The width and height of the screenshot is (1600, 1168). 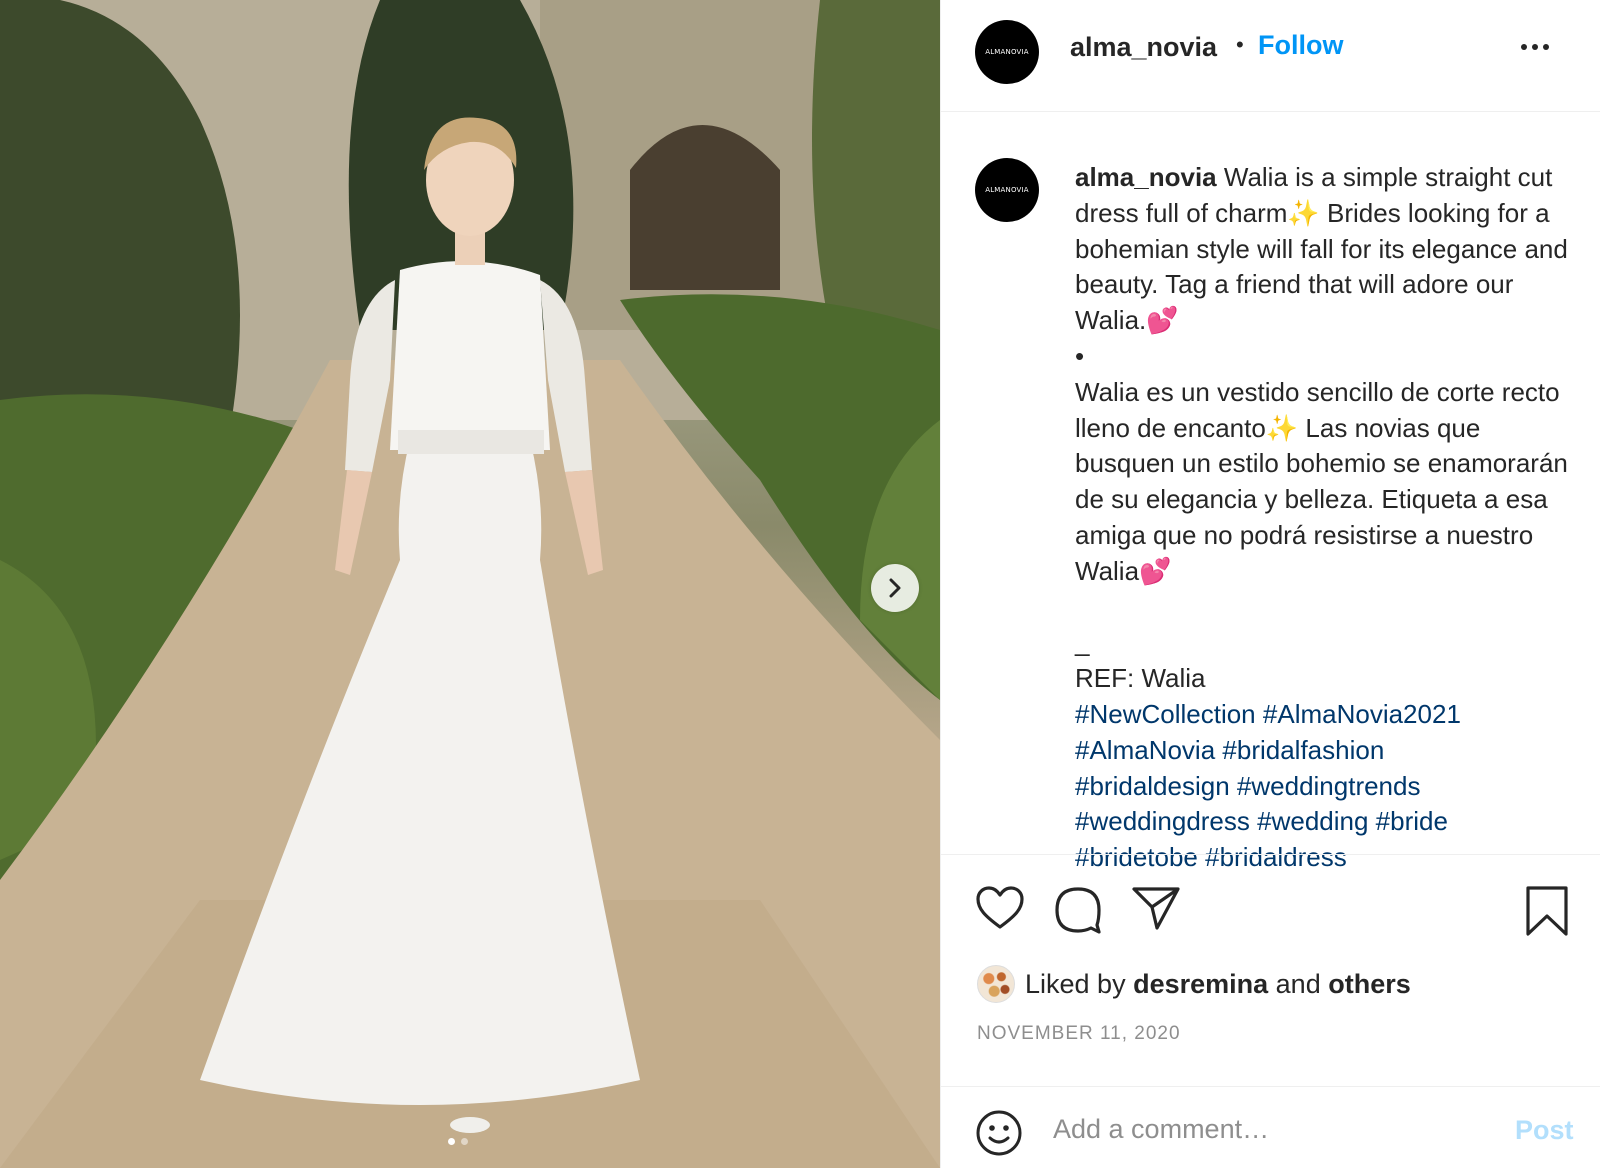 What do you see at coordinates (1079, 983) in the screenshot?
I see `likes-prefix: Liked by` at bounding box center [1079, 983].